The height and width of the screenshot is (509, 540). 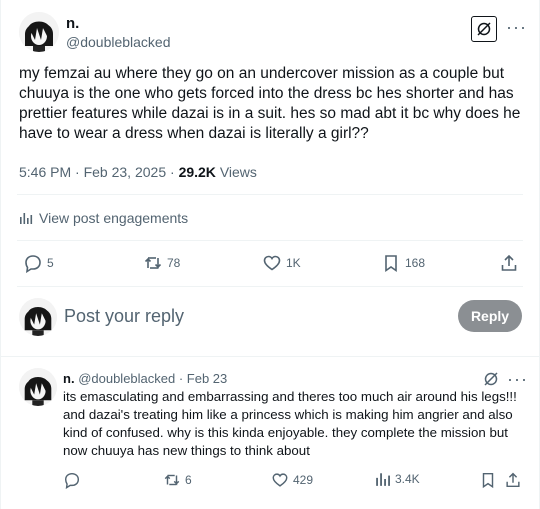 I want to click on reply-count: 5, so click(x=50, y=263).